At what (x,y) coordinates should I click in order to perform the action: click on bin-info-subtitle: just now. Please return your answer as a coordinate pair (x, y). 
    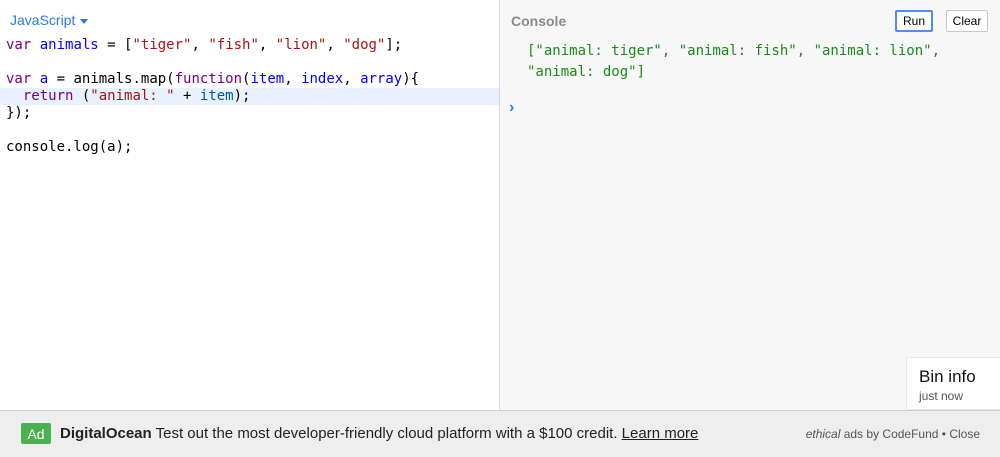
    Looking at the image, I should click on (941, 396).